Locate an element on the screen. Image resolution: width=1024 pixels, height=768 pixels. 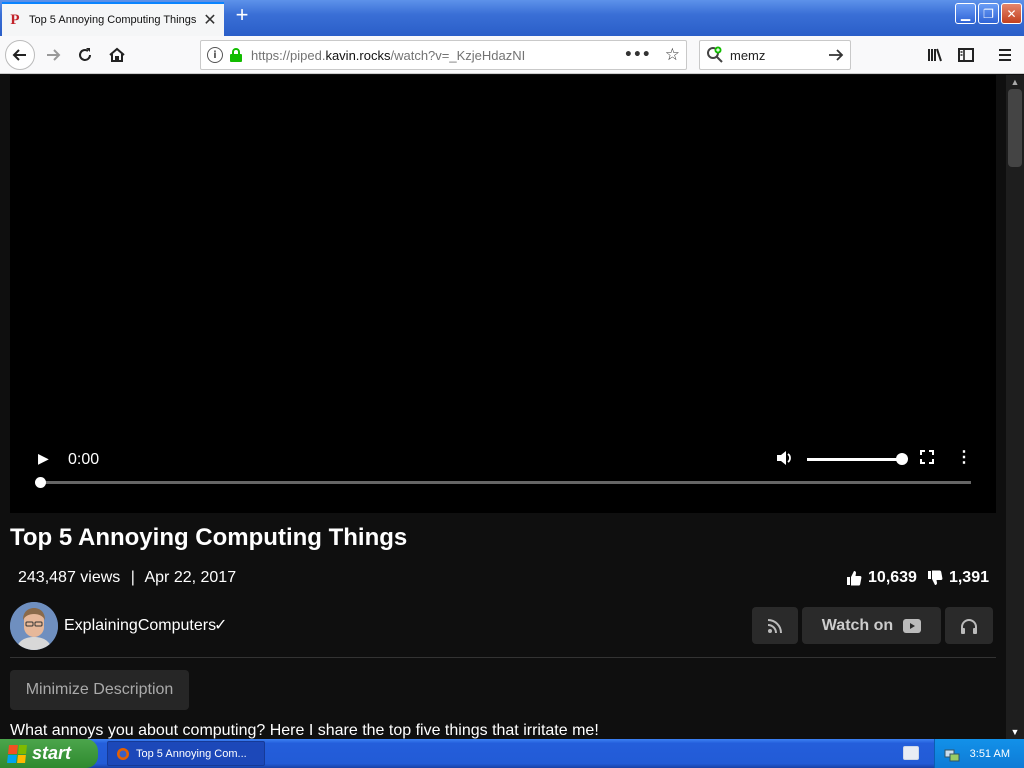
forward-arrow-icon is located at coordinates (54, 55).